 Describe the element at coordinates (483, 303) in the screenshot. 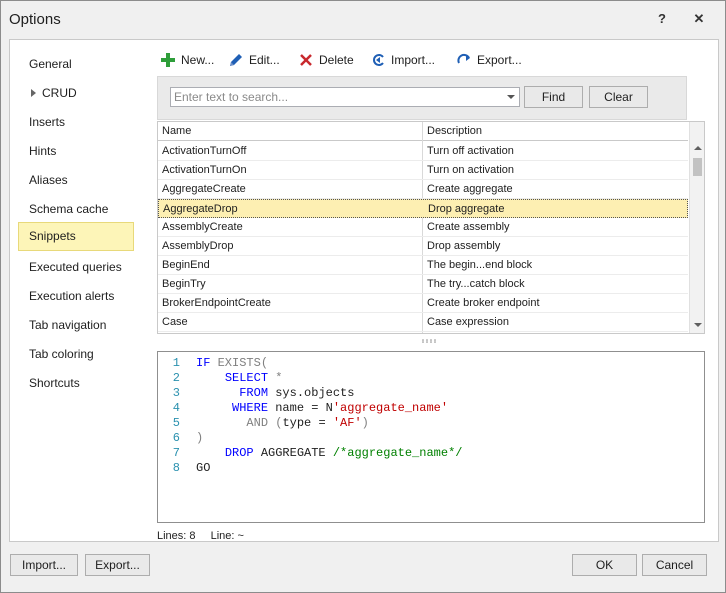

I see `cell-description: Create broker endpoint` at that location.